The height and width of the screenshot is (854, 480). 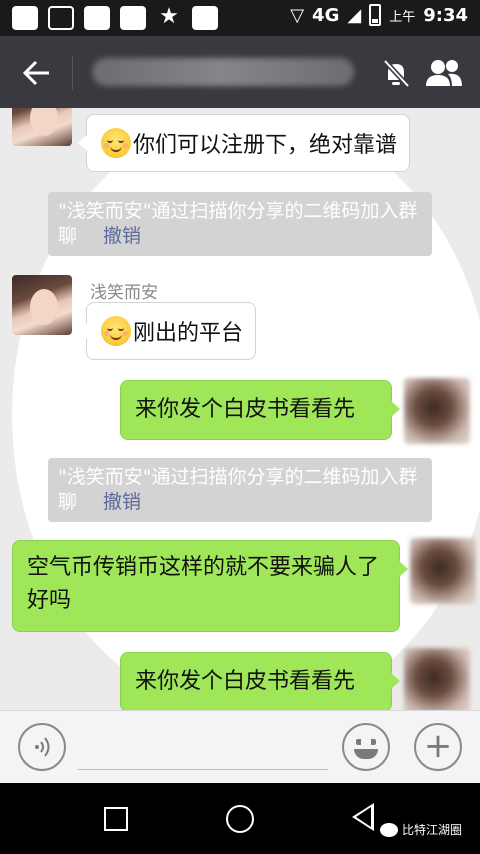 I want to click on recent-apps-icon, so click(x=116, y=819).